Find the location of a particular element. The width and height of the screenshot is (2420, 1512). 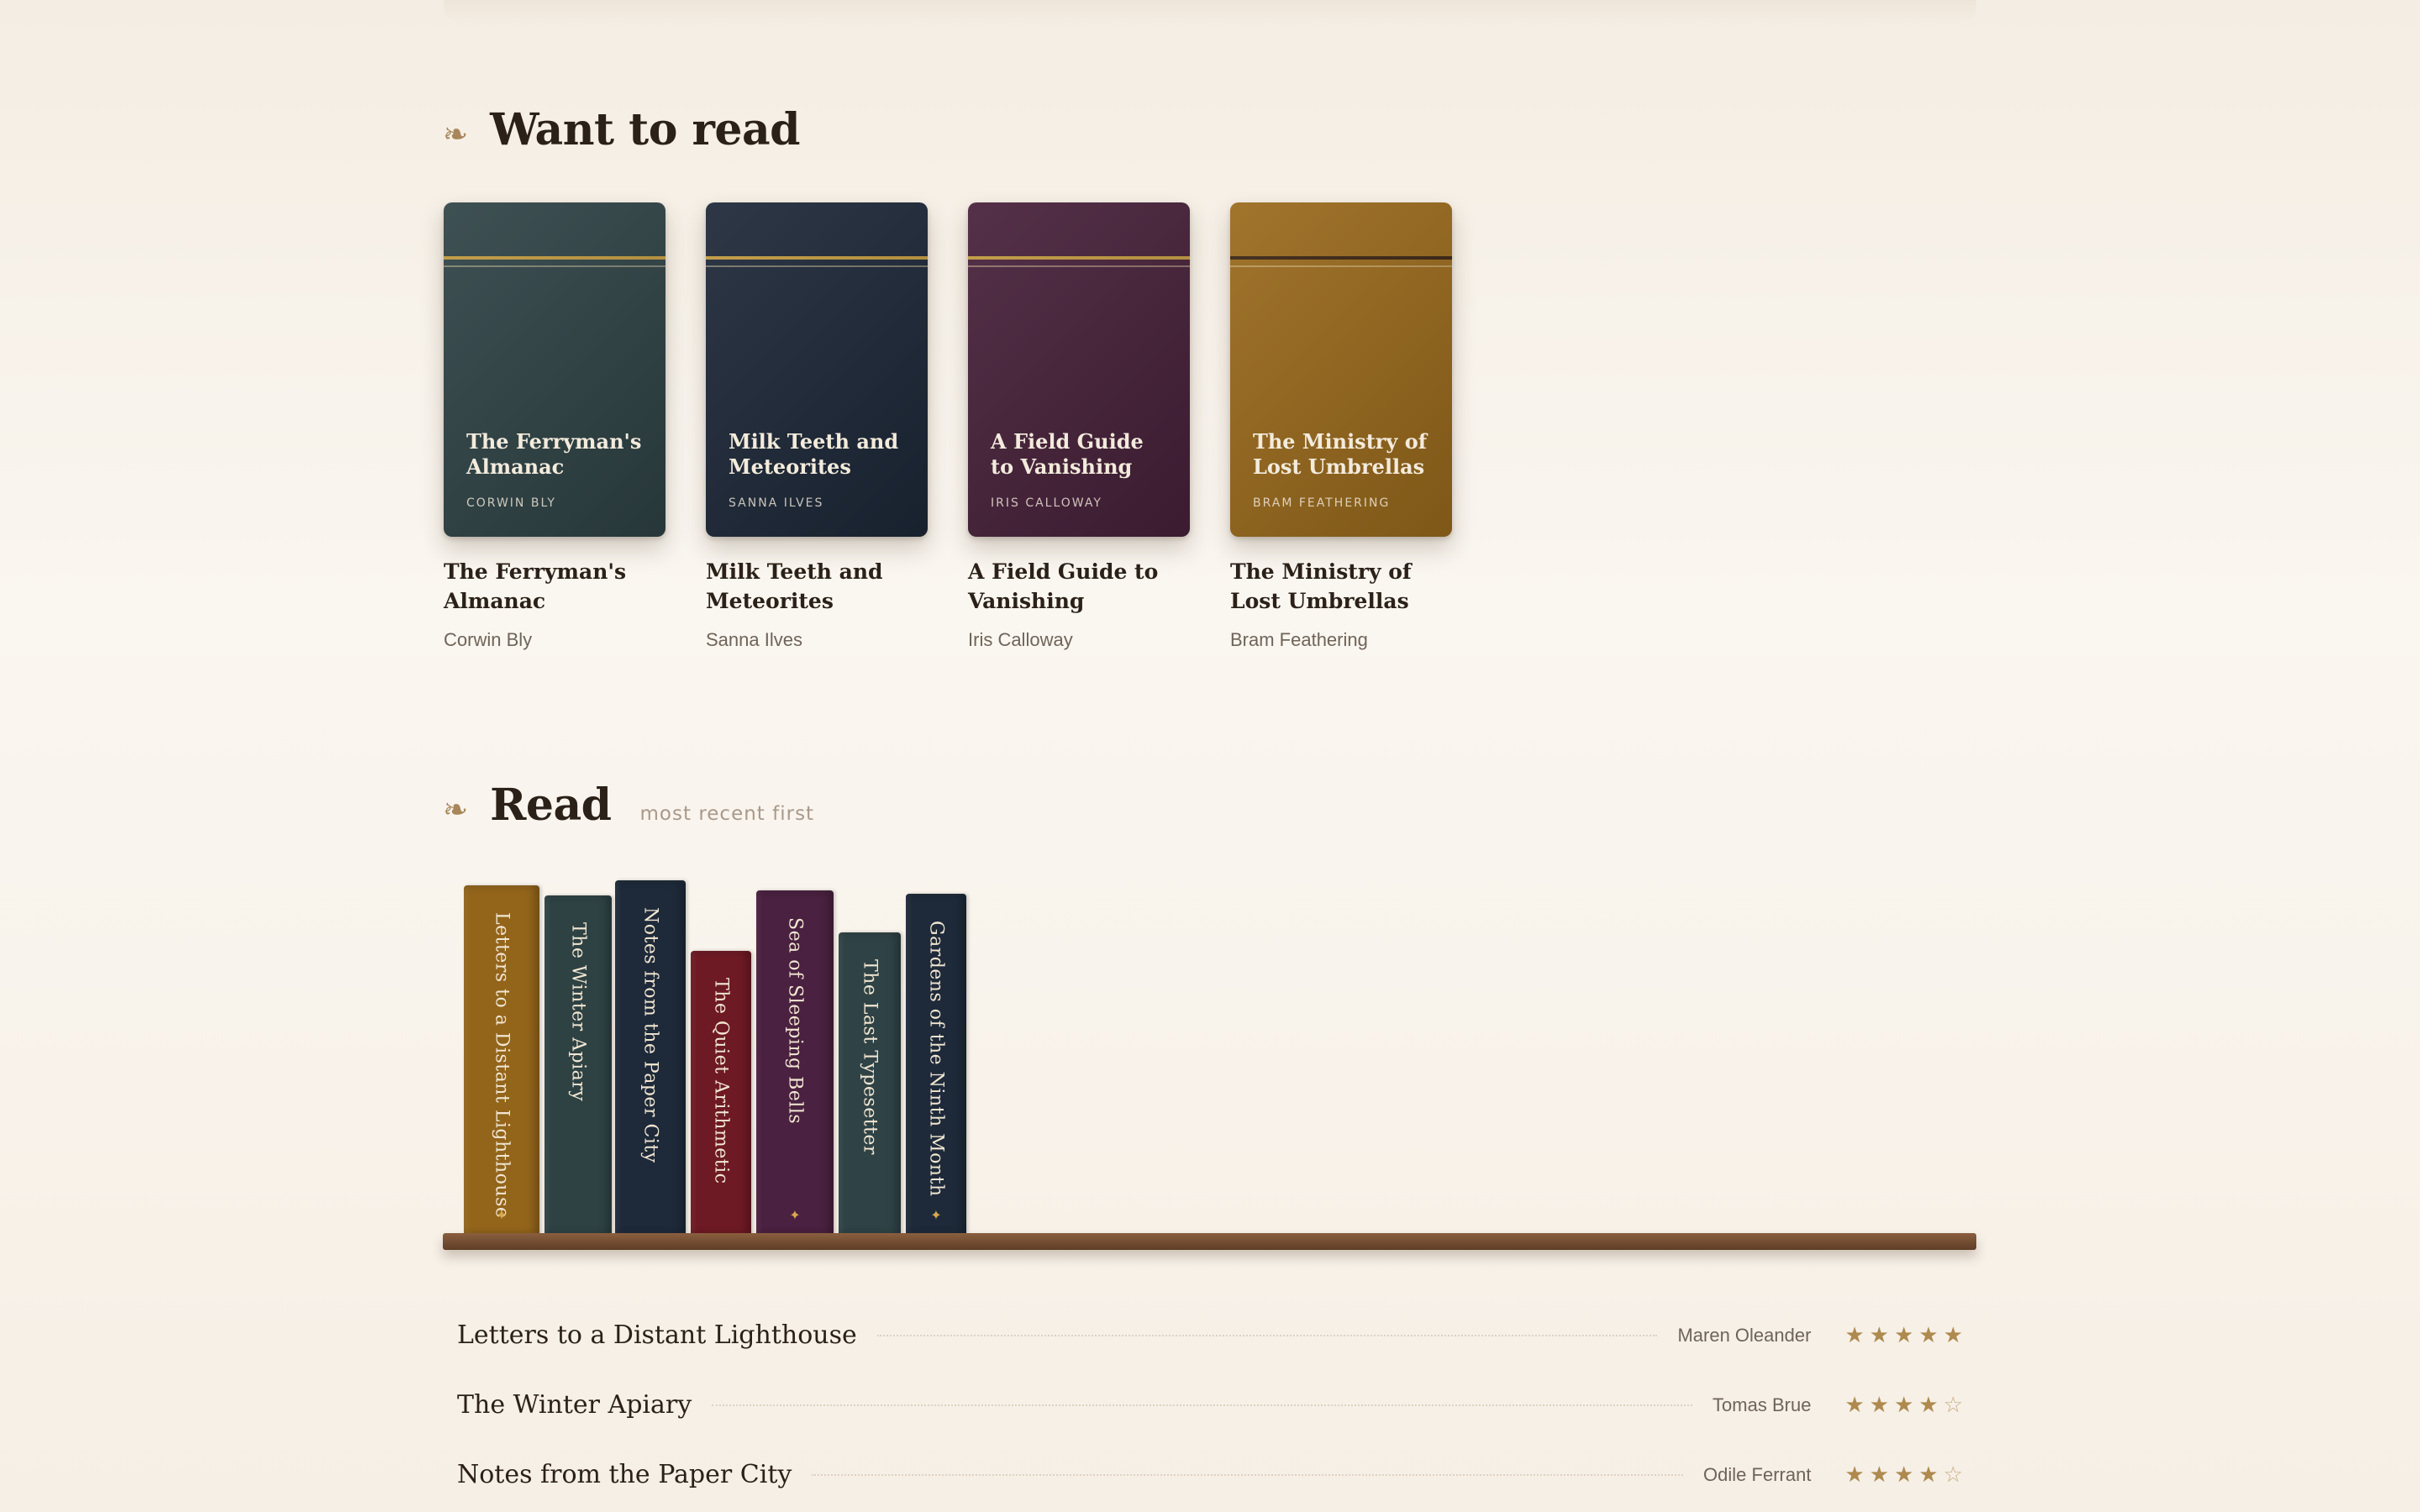

top-panel-fade is located at coordinates (1210, 12).